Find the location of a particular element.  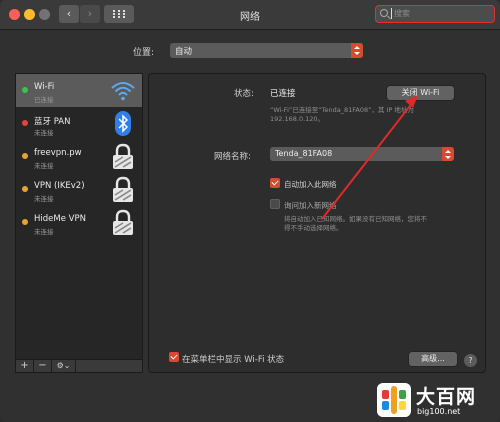

service-item-vpn-ikev2: VPN (IKEv2) 未连接 is located at coordinates (79, 189).